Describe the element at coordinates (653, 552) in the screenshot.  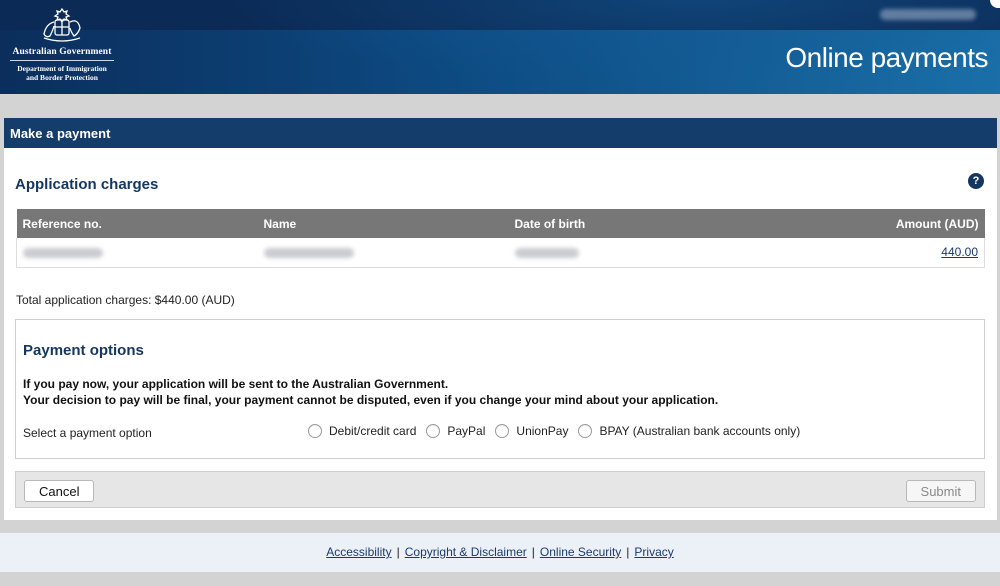
I see `footer-link-privacy: Privacy` at that location.